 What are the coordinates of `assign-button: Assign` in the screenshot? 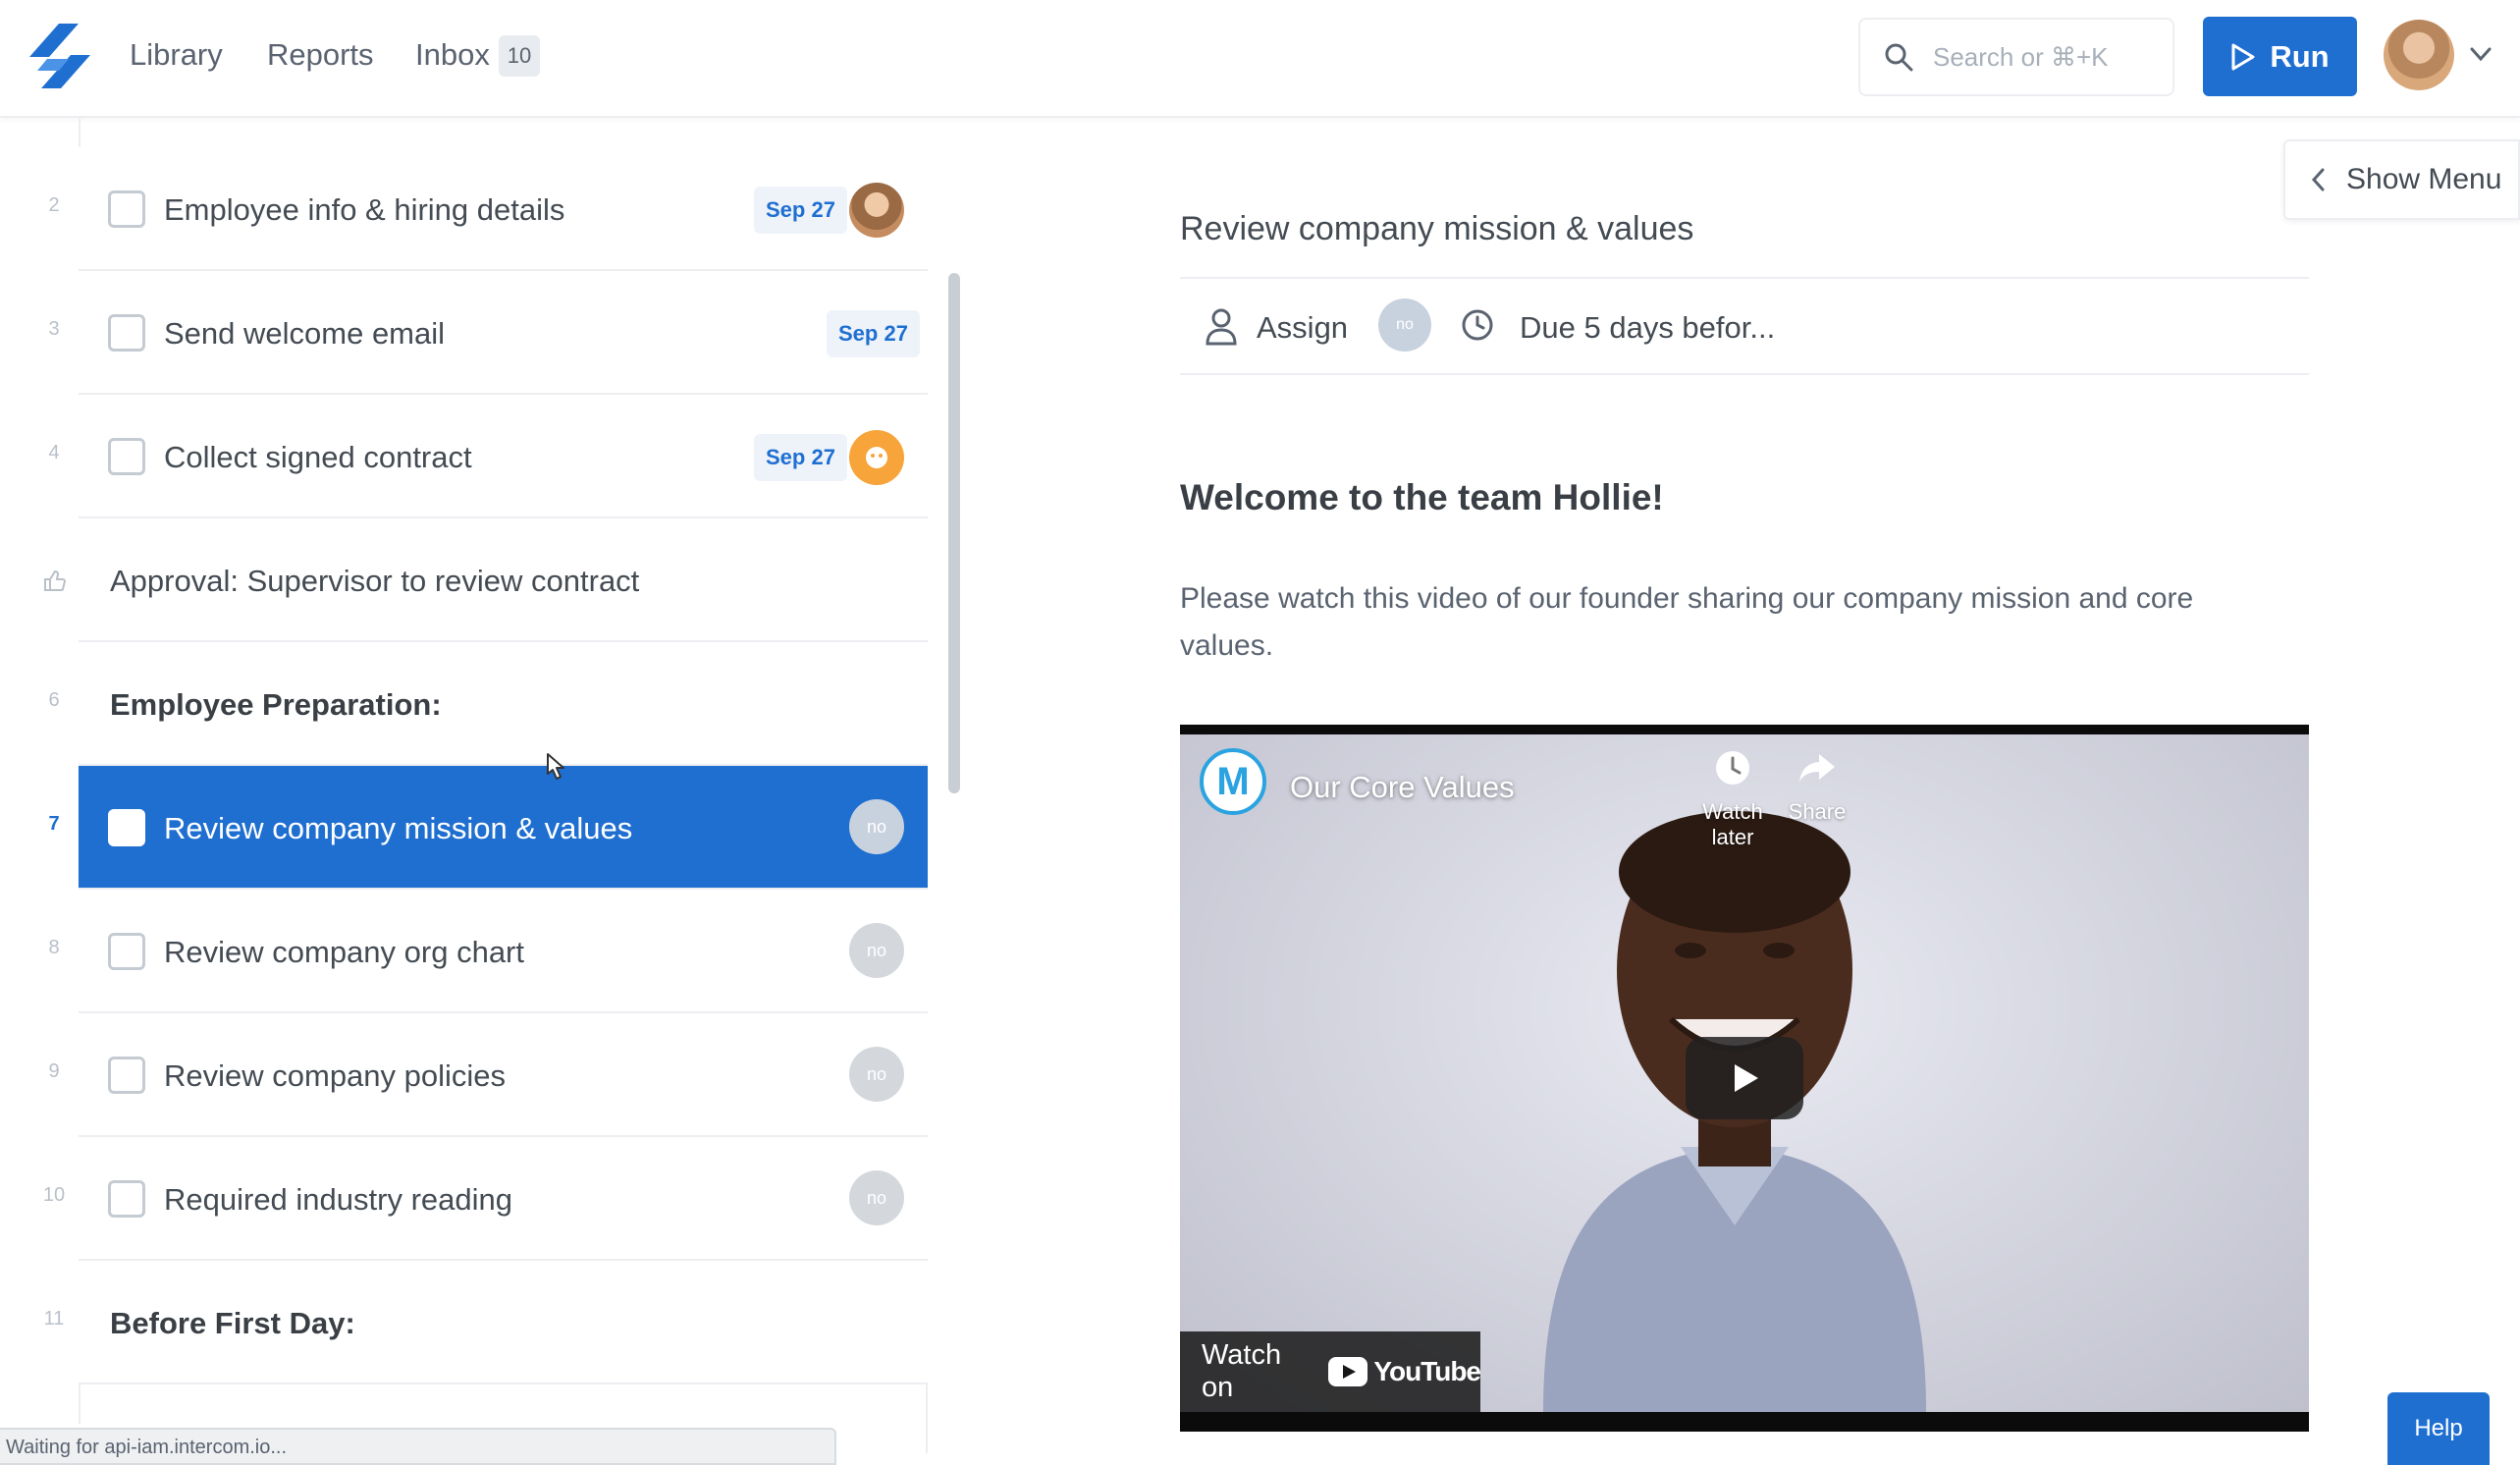 It's located at (1302, 328).